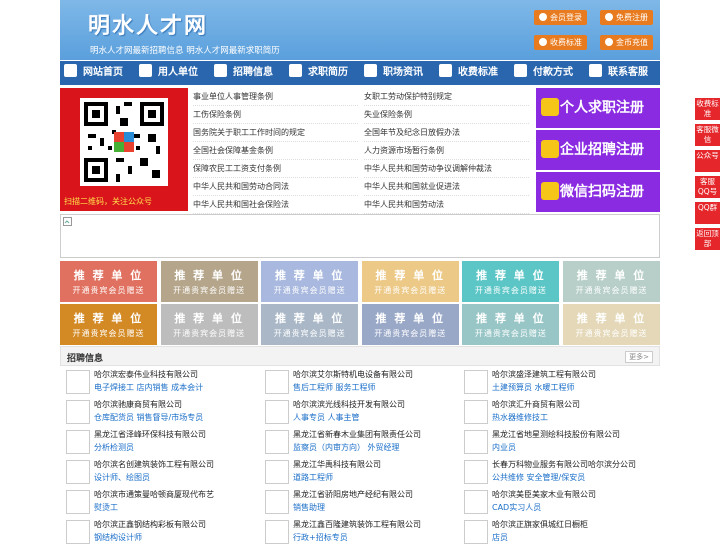  What do you see at coordinates (322, 73) in the screenshot?
I see `nav-item-3: 求职简历` at bounding box center [322, 73].